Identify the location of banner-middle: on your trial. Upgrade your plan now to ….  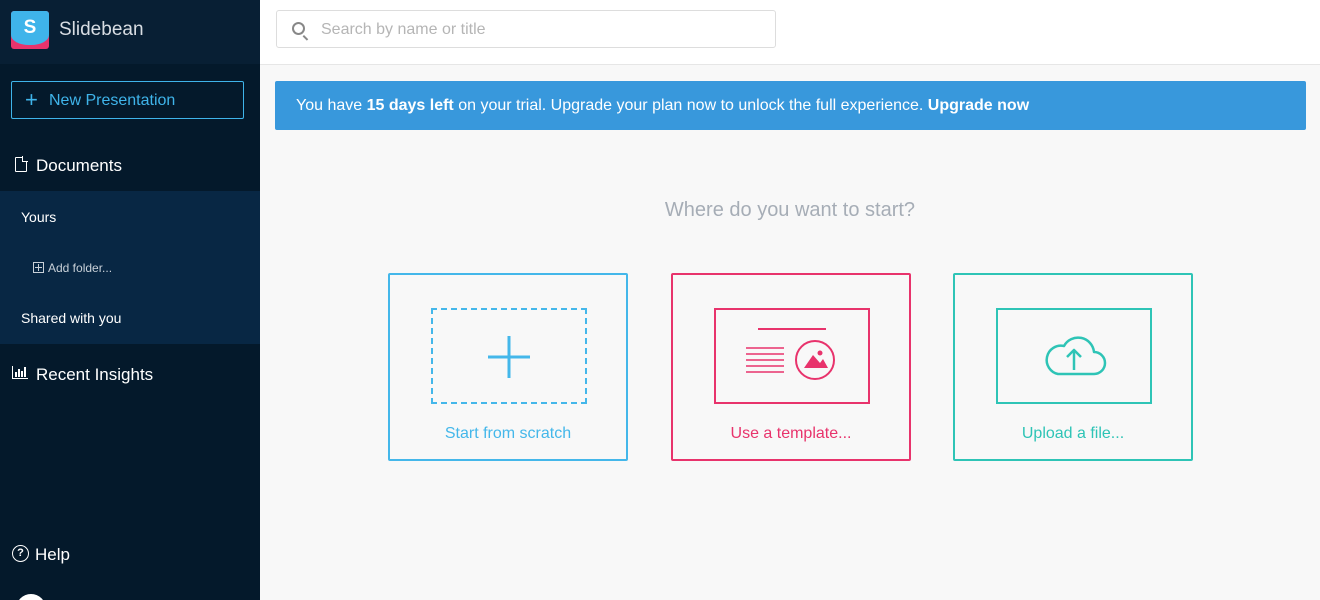
(690, 105).